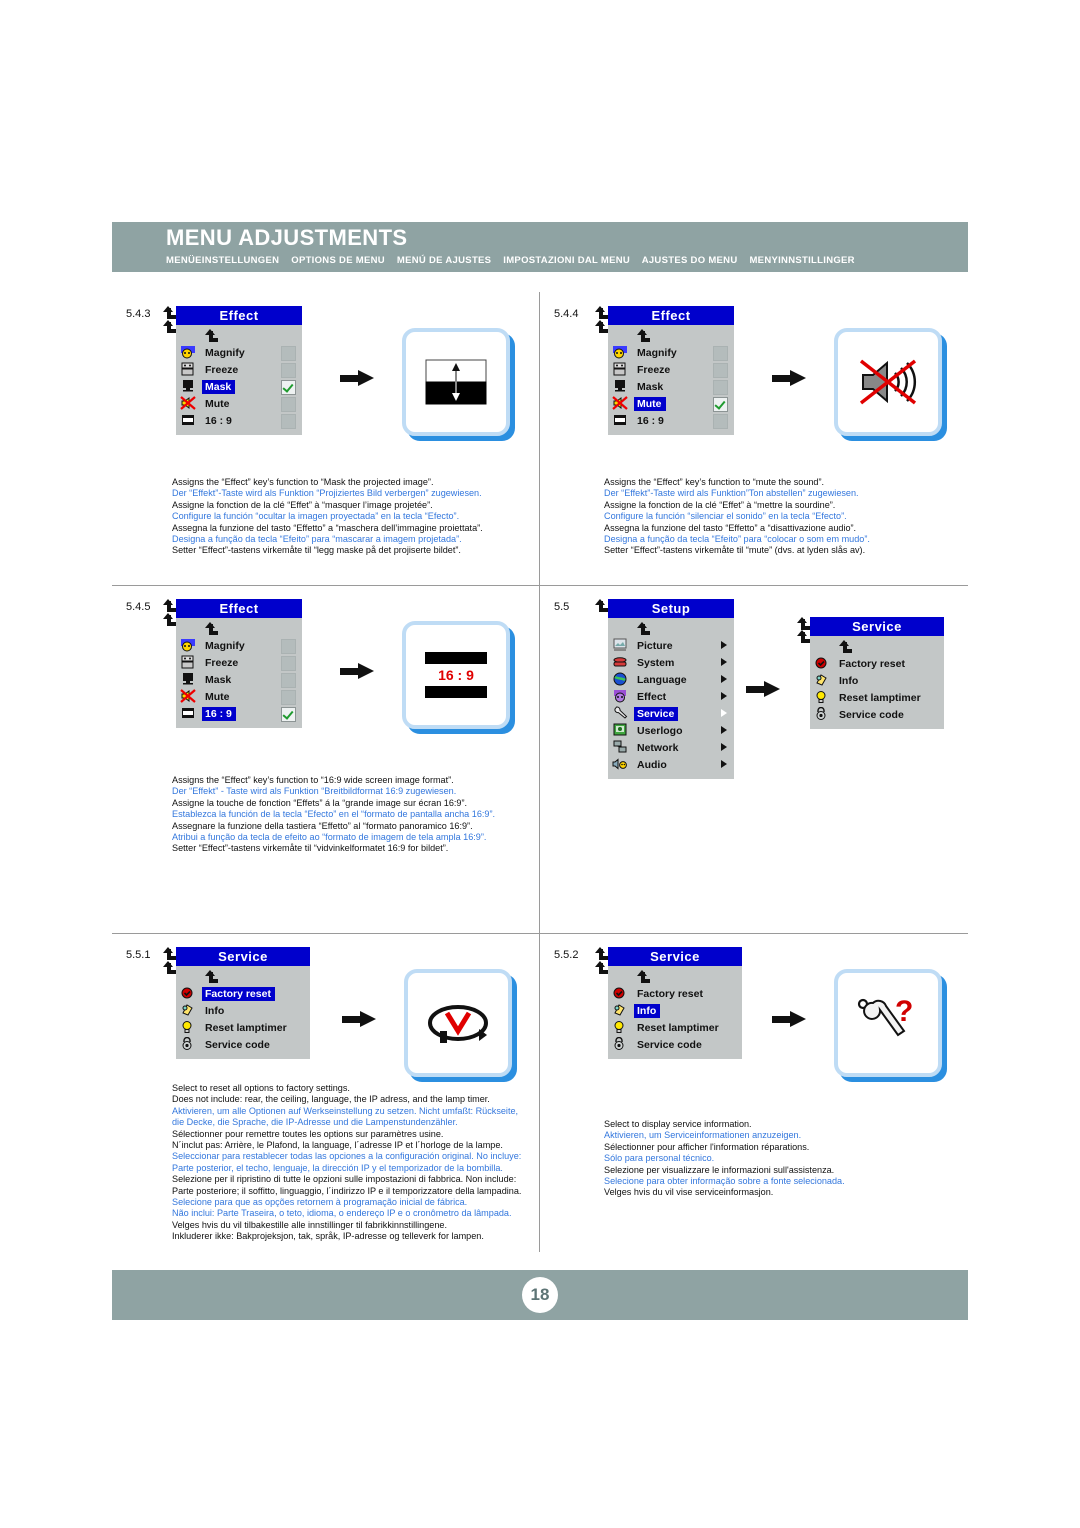 The height and width of the screenshot is (1528, 1080). I want to click on osd-item-audio: Audio, so click(671, 764).